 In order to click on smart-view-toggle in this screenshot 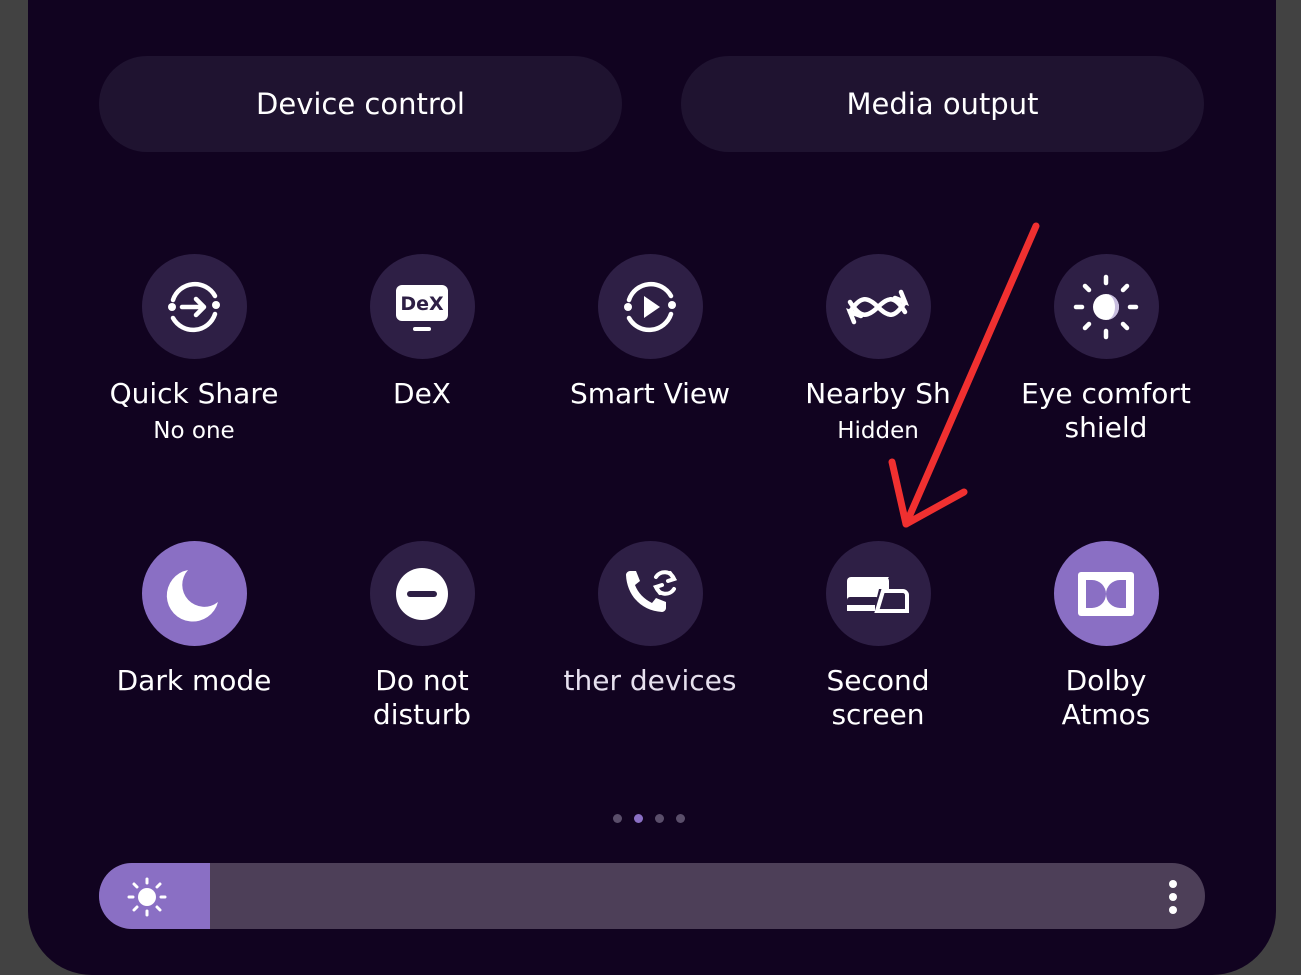, I will do `click(650, 306)`.